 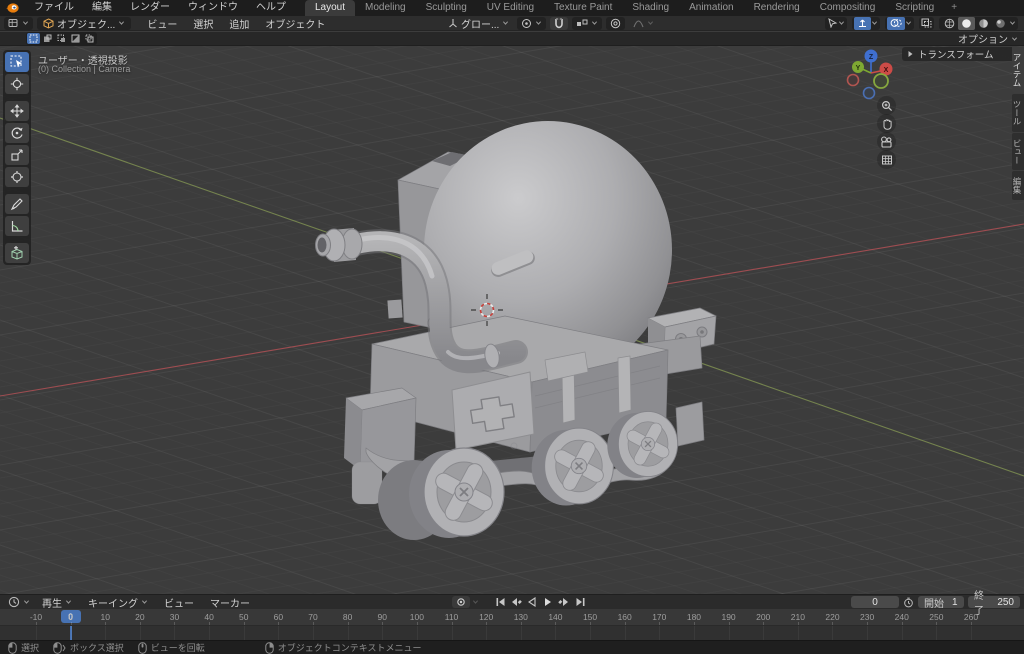 I want to click on show-overlays-dropdown, so click(x=899, y=23).